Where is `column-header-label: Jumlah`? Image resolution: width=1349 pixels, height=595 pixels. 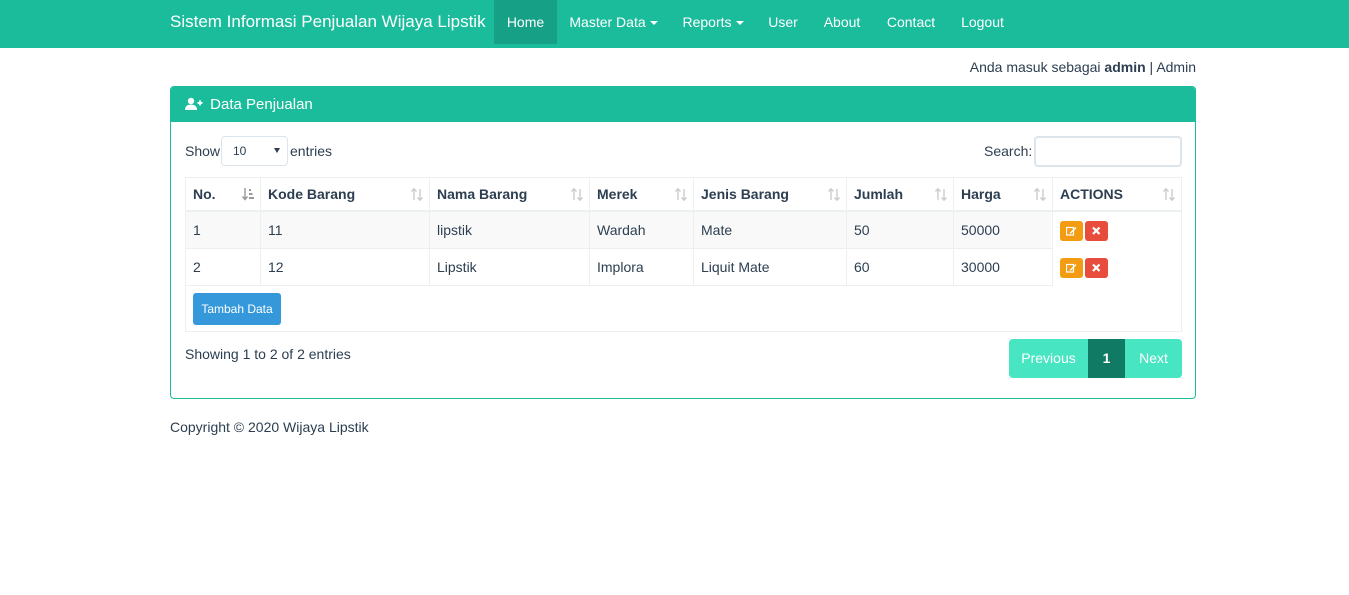
column-header-label: Jumlah is located at coordinates (879, 194).